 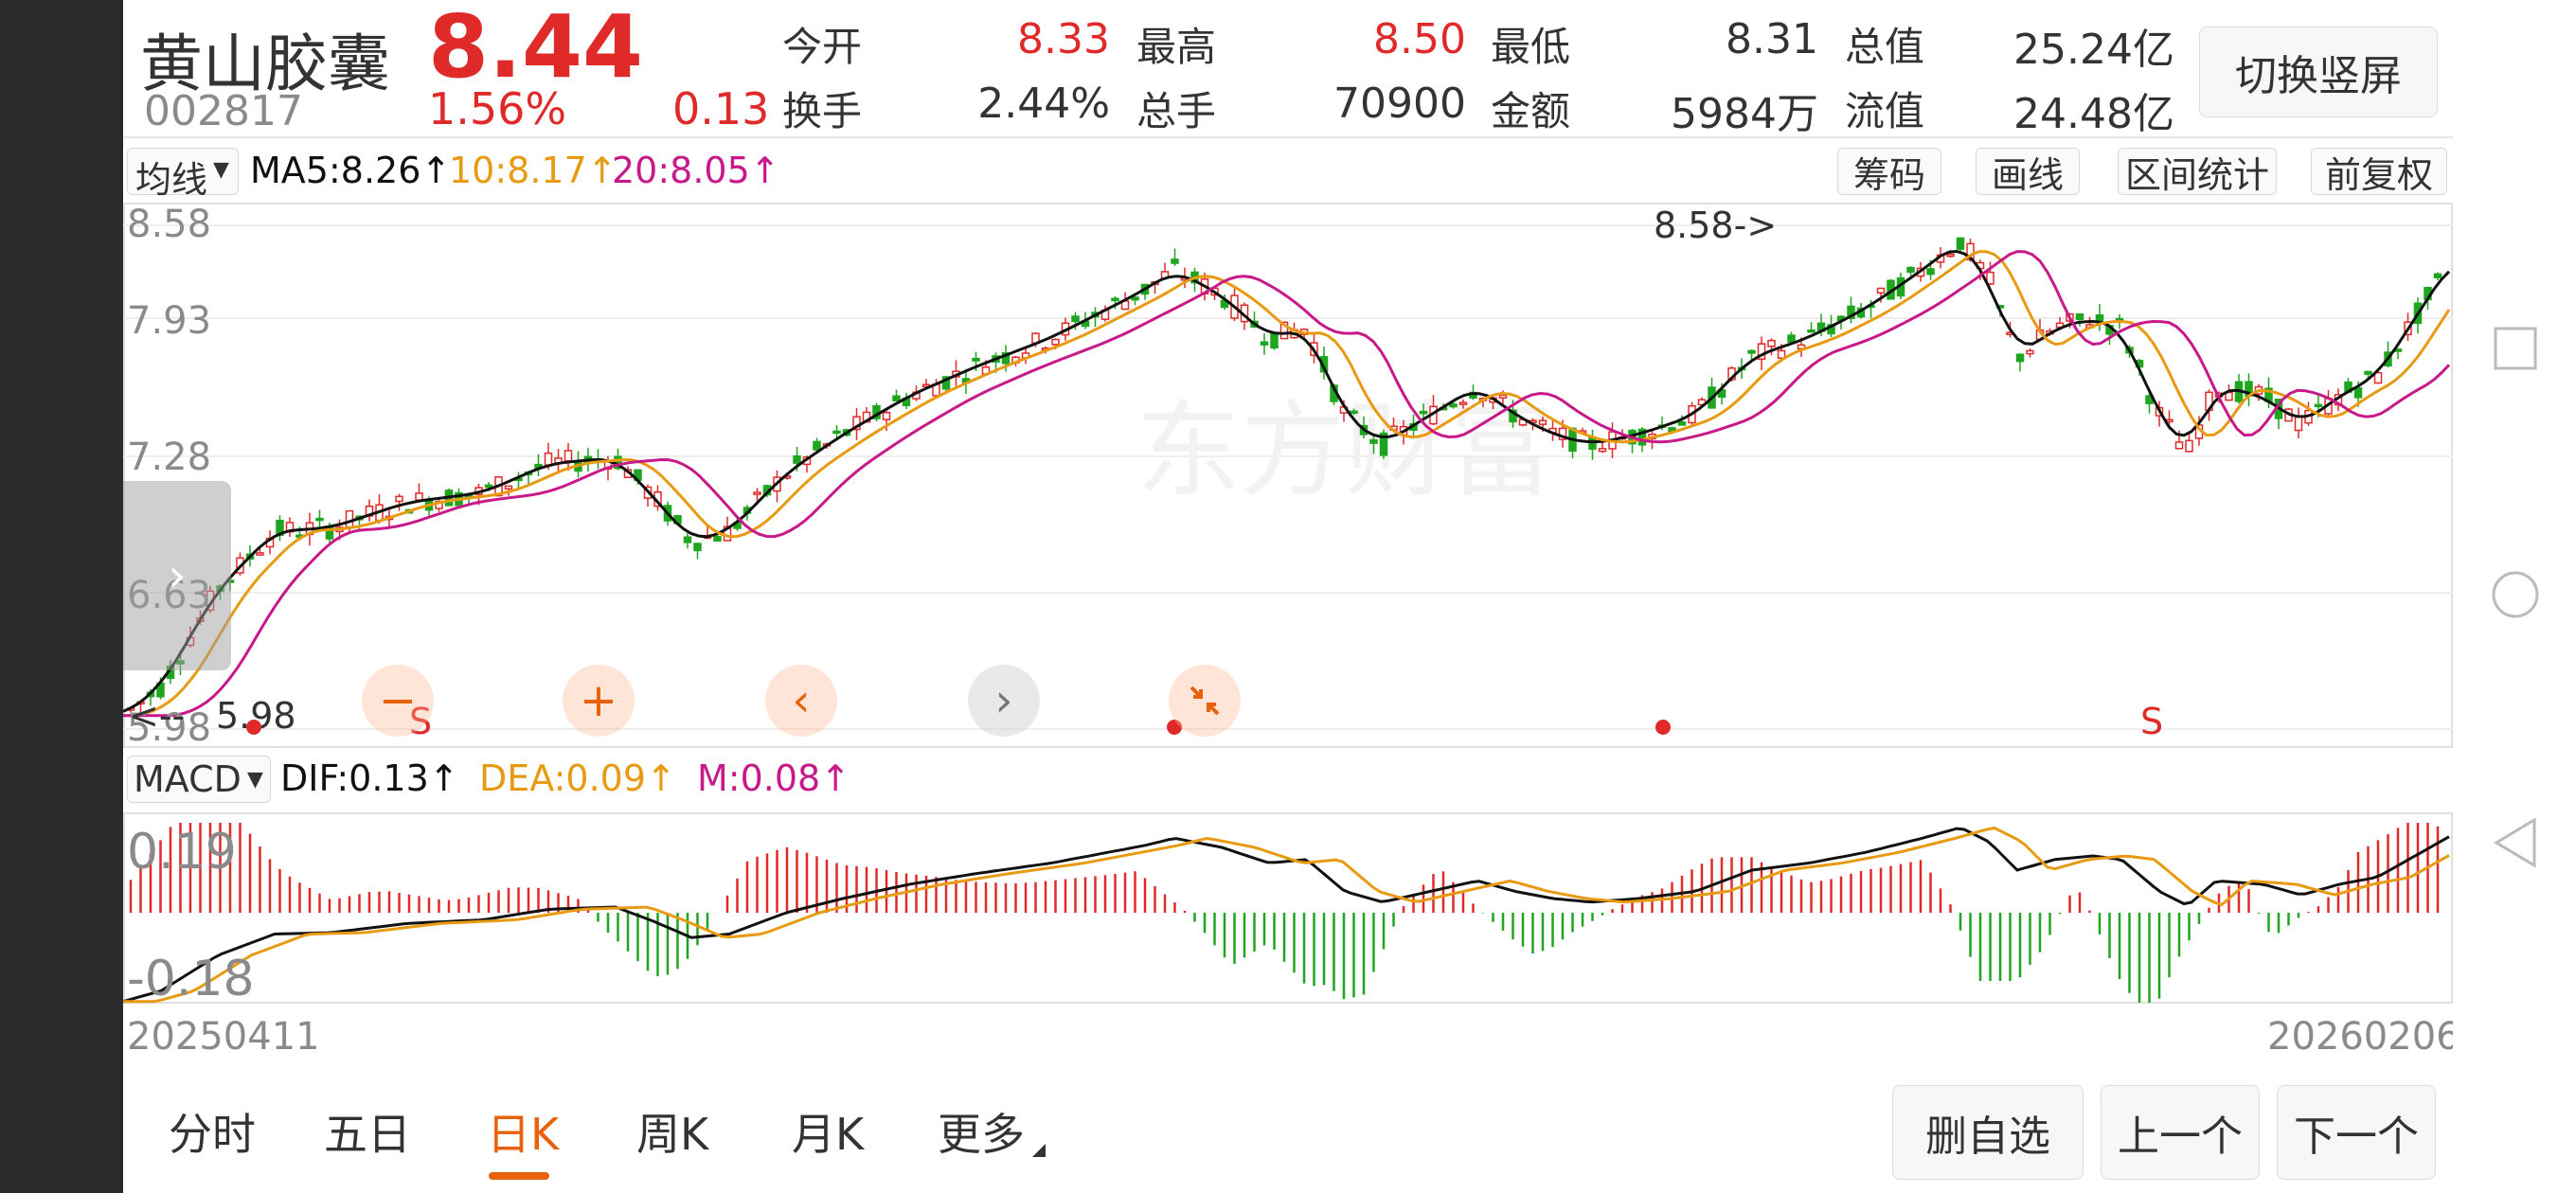 I want to click on macd-histogram, so click(x=1284, y=913).